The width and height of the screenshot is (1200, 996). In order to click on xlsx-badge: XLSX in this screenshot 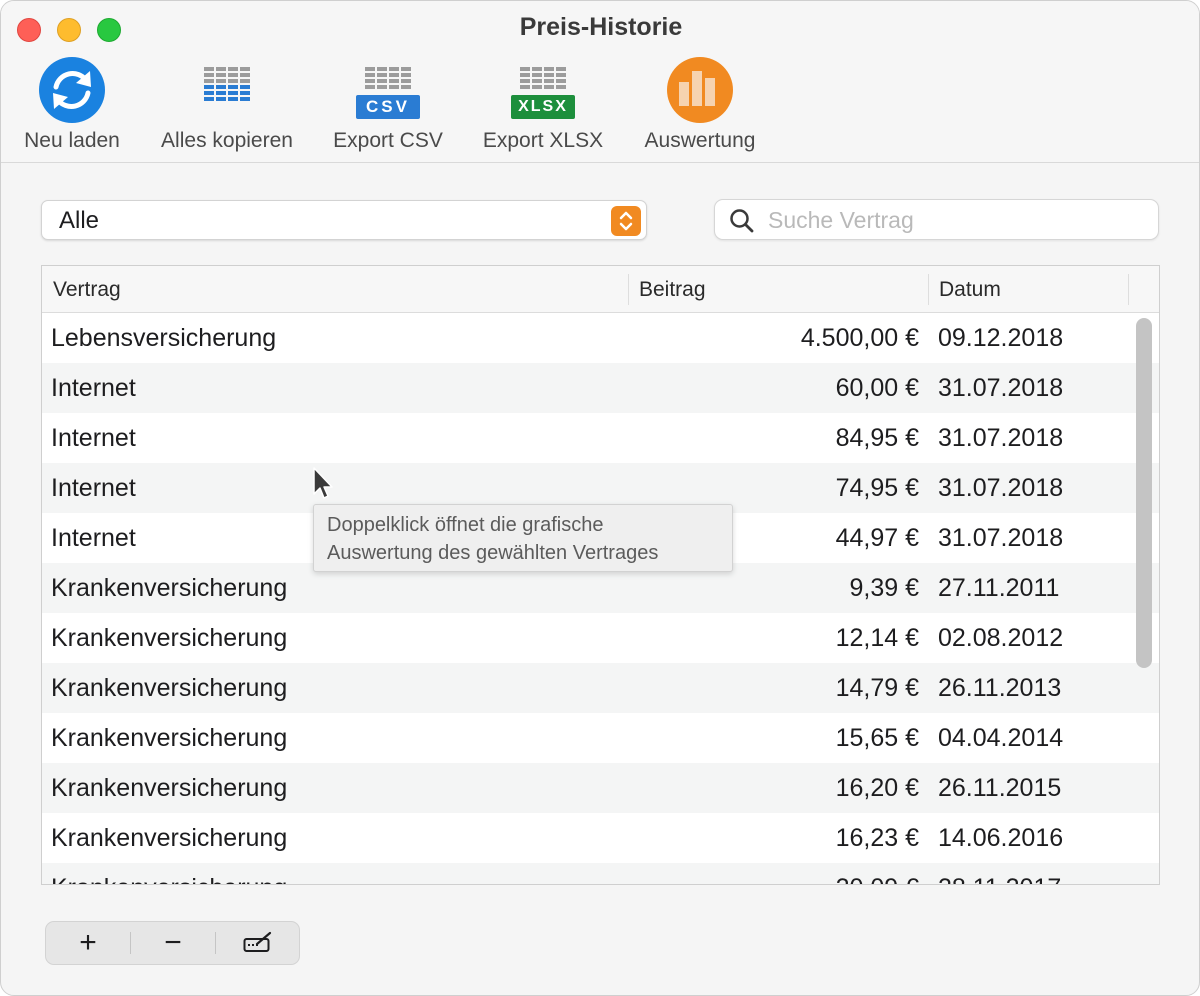, I will do `click(543, 107)`.